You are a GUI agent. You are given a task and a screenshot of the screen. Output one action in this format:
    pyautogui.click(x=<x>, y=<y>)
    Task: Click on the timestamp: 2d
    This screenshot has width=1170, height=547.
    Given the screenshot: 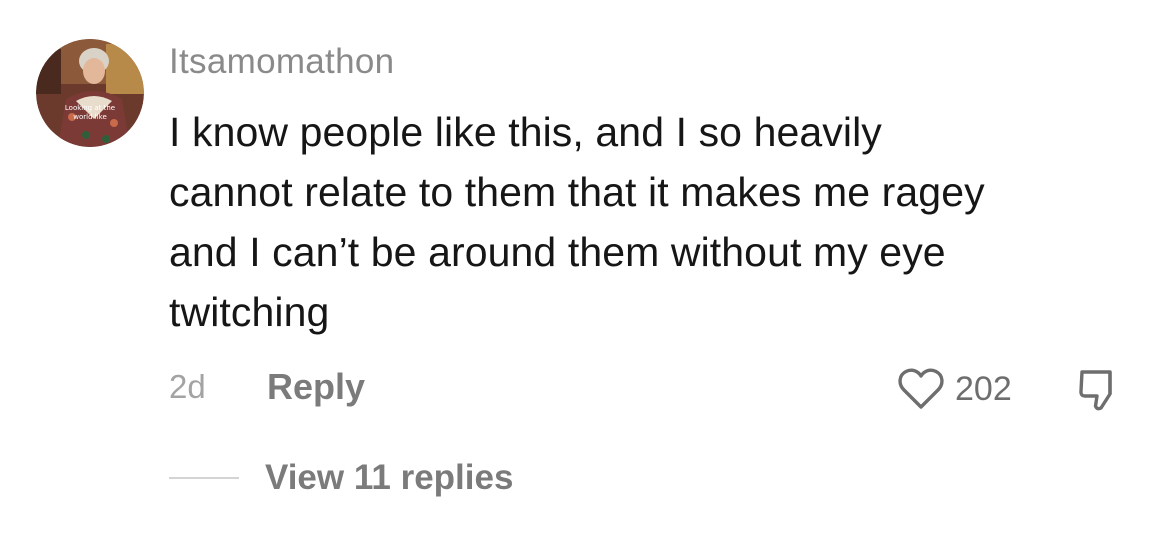 What is the action you would take?
    pyautogui.click(x=187, y=386)
    